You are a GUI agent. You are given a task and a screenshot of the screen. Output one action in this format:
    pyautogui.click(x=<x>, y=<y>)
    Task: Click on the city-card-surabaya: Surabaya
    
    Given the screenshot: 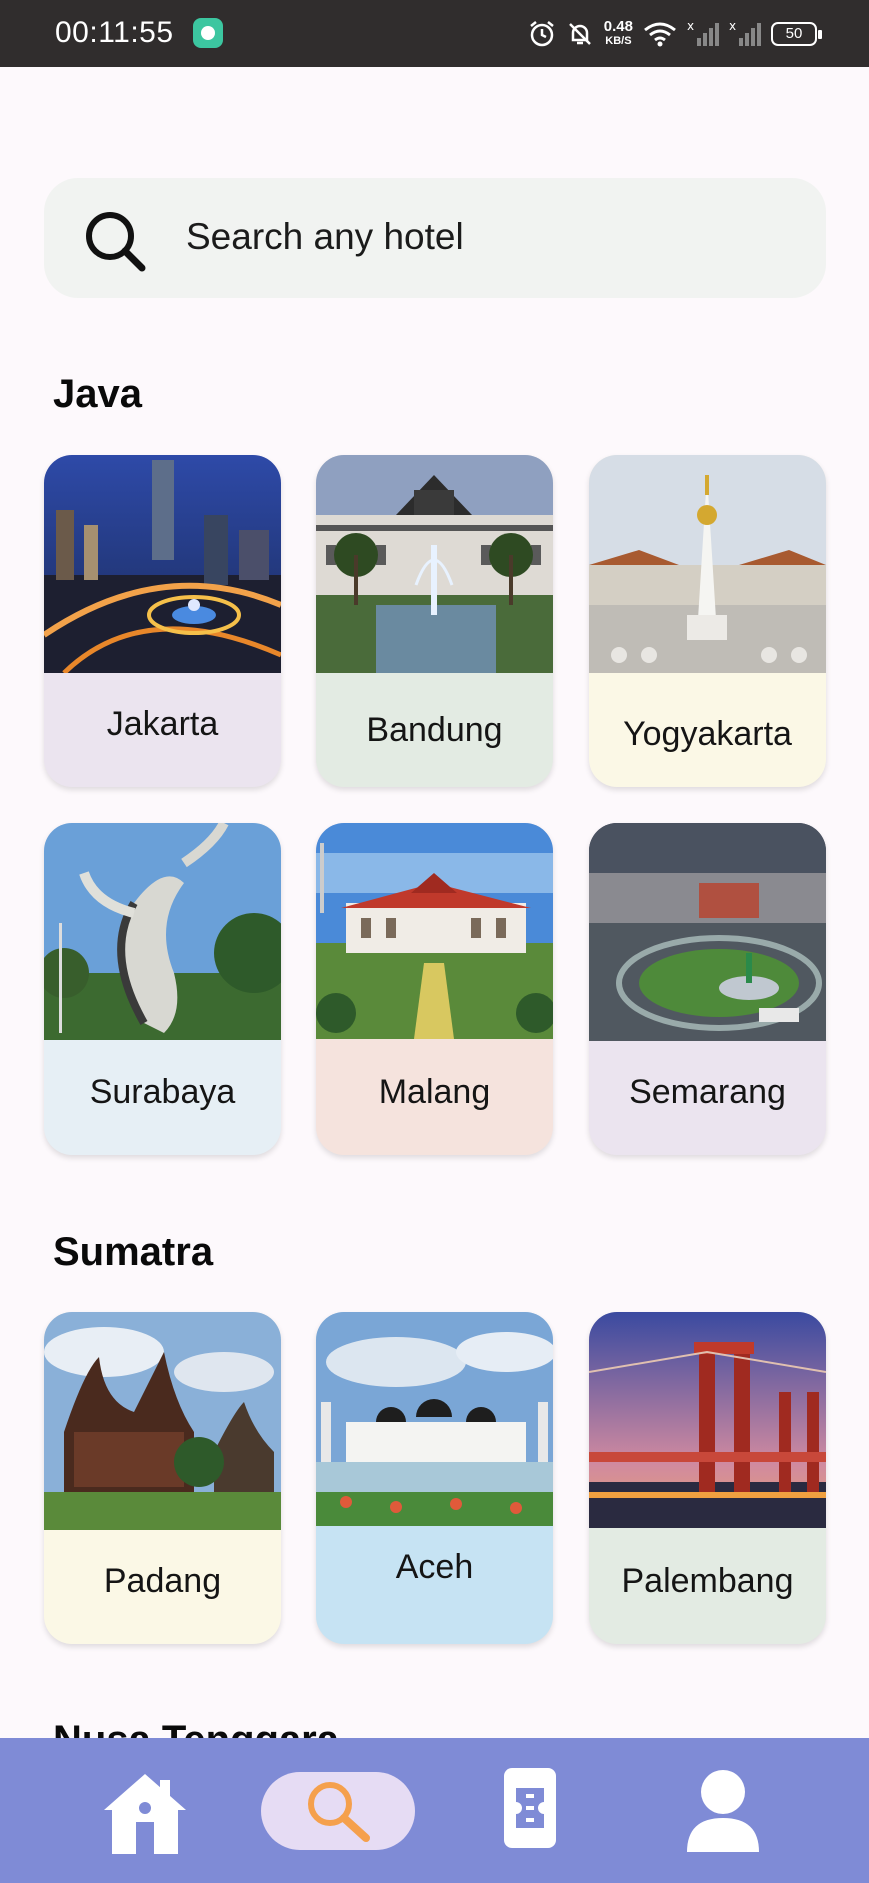 What is the action you would take?
    pyautogui.click(x=162, y=989)
    